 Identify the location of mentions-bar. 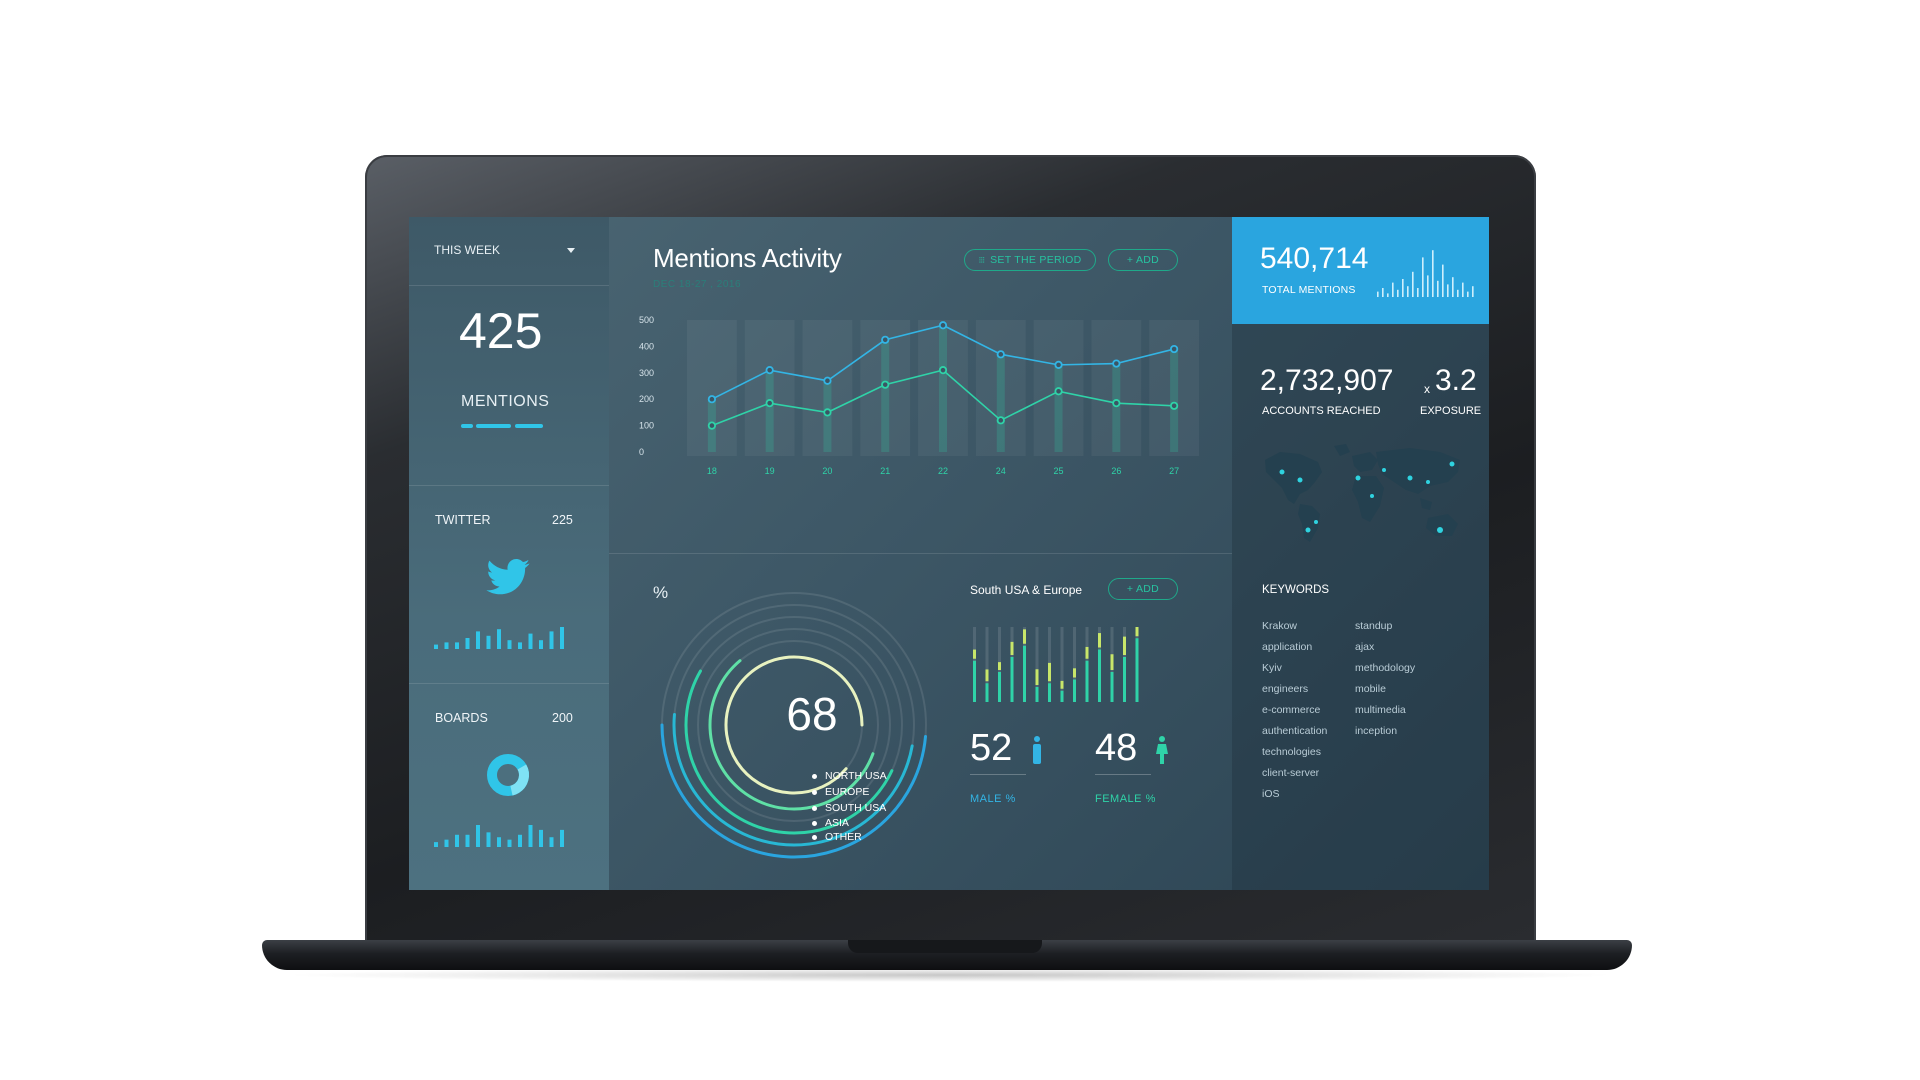
(493, 426).